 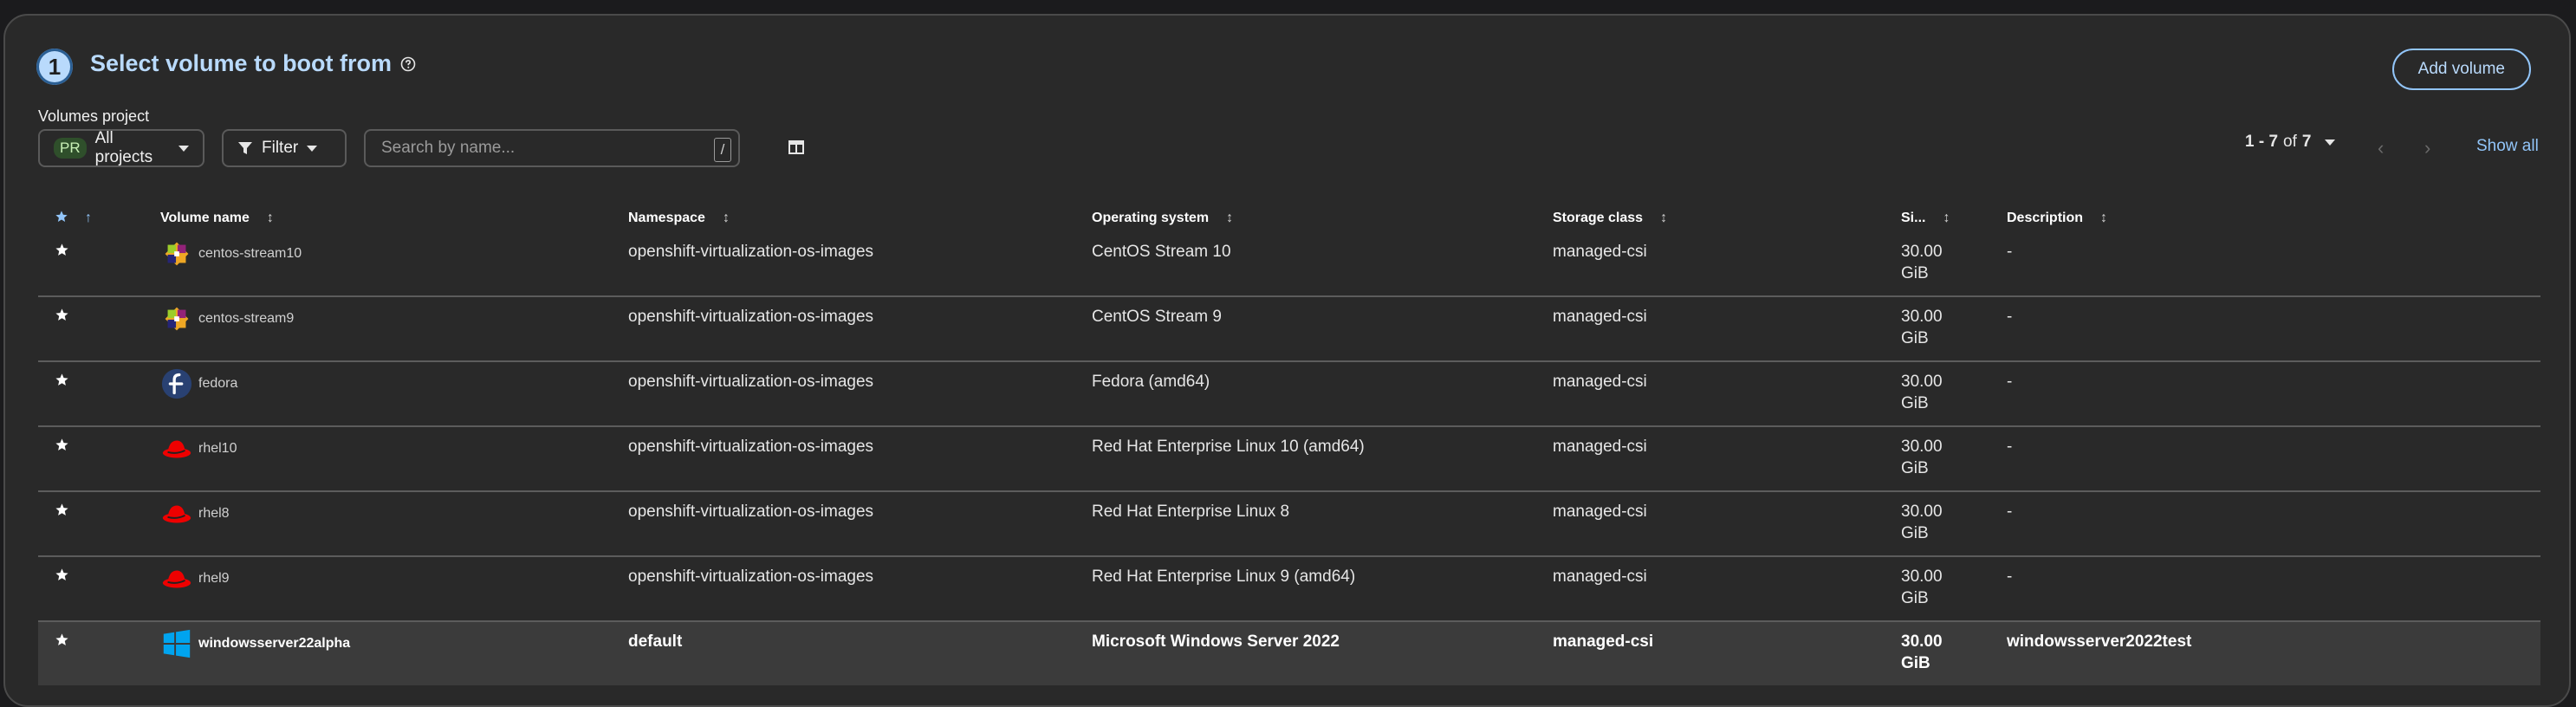 What do you see at coordinates (177, 318) in the screenshot?
I see `centos-icon` at bounding box center [177, 318].